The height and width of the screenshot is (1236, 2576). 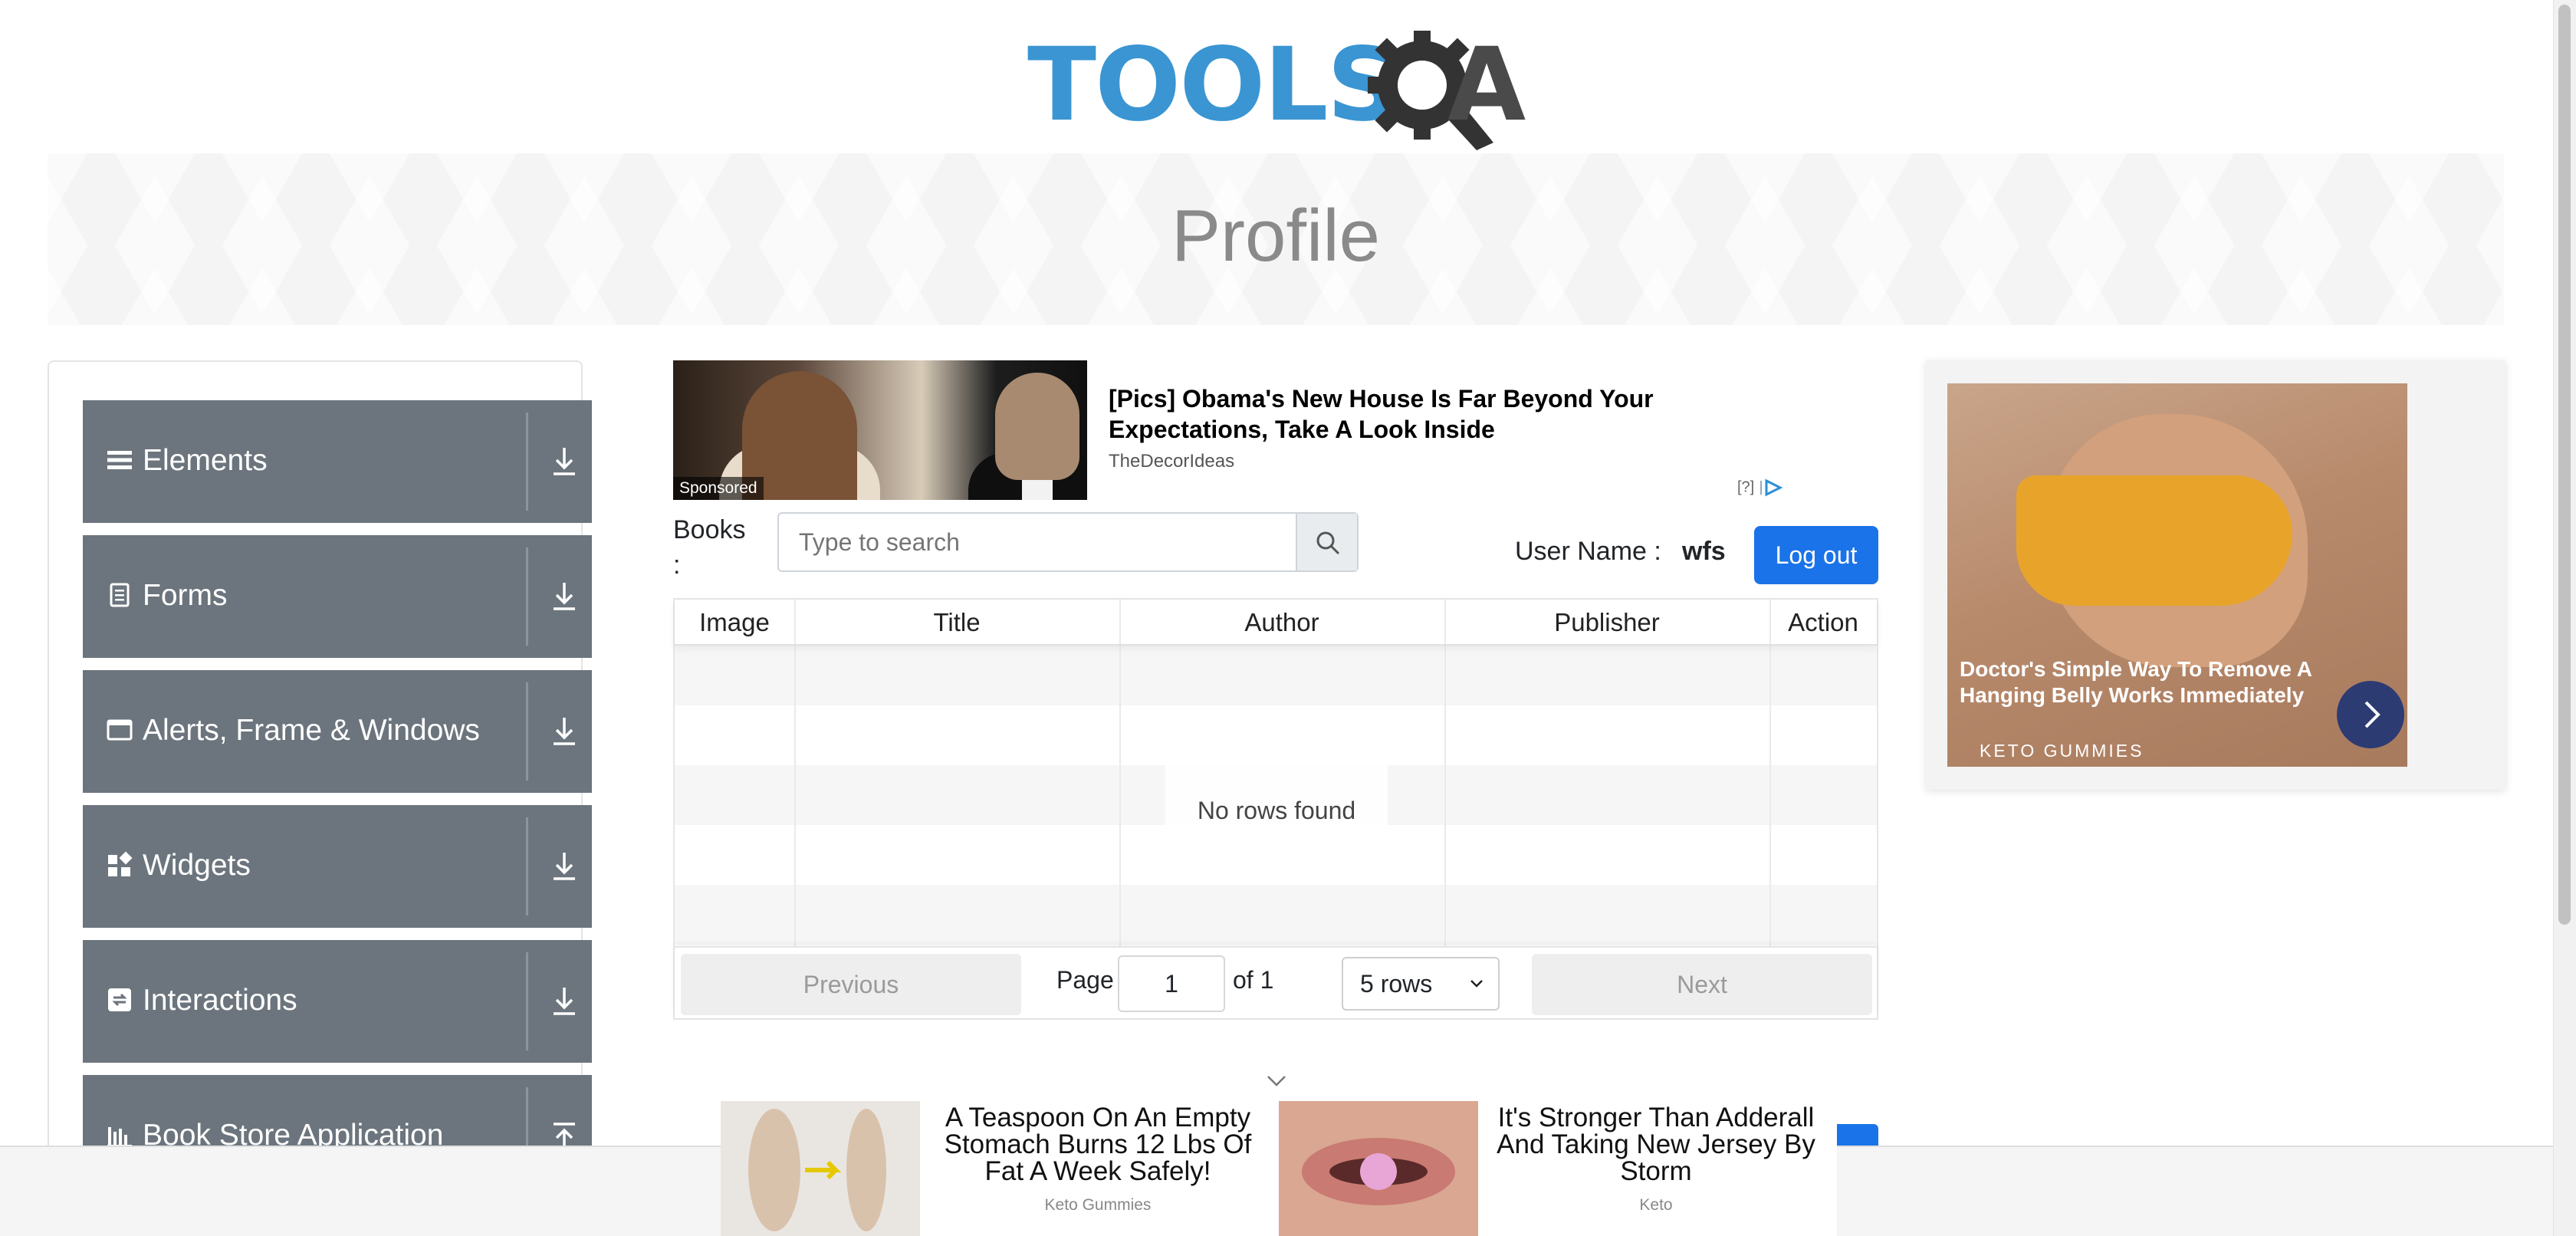 What do you see at coordinates (311, 730) in the screenshot?
I see `sidebar-group-label: Alerts, Frame & Windows` at bounding box center [311, 730].